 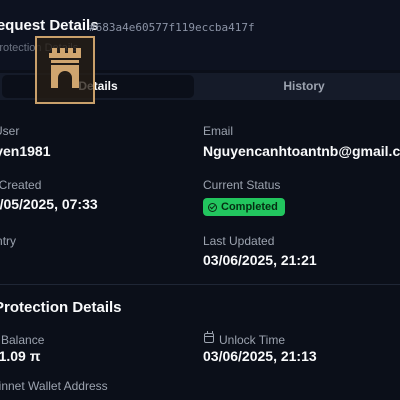 I want to click on unlock-time-value: 03/06/2025, 21:13, so click(x=260, y=356).